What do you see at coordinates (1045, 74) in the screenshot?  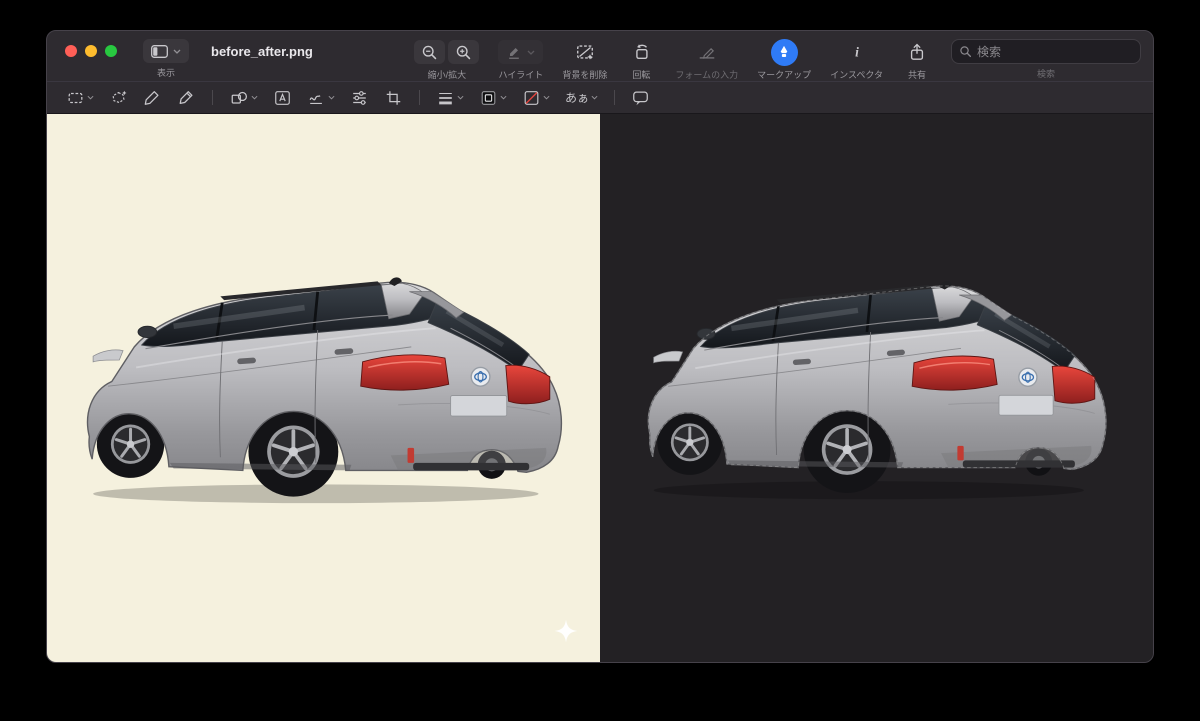 I see `search-caption: 検索` at bounding box center [1045, 74].